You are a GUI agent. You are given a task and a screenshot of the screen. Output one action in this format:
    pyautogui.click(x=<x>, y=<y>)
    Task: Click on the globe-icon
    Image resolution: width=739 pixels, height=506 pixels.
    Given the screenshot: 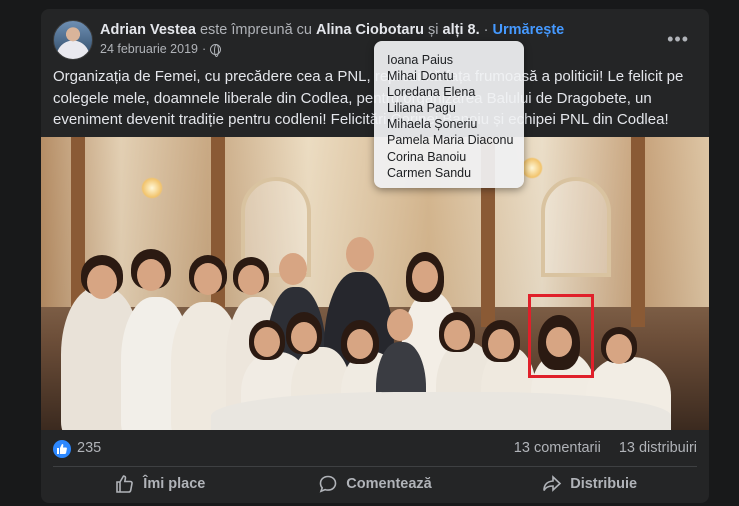 What is the action you would take?
    pyautogui.click(x=216, y=50)
    